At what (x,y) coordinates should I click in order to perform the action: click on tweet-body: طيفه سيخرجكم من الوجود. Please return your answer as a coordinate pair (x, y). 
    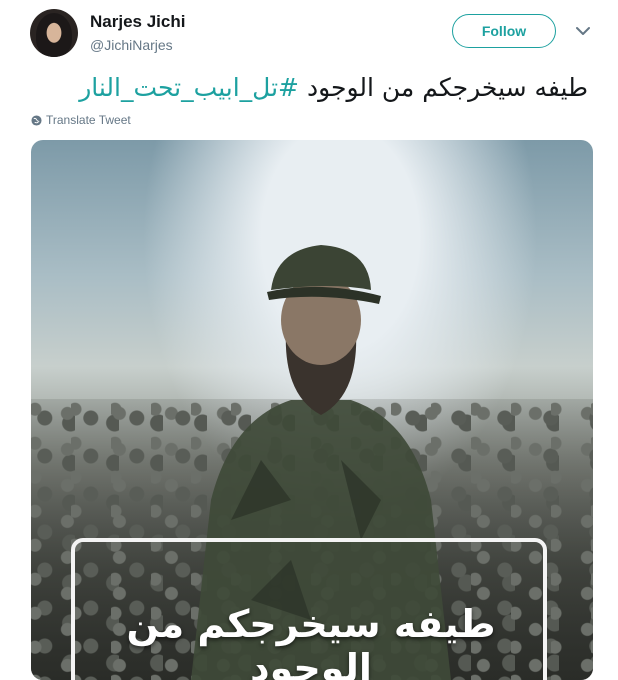
    Looking at the image, I should click on (447, 87).